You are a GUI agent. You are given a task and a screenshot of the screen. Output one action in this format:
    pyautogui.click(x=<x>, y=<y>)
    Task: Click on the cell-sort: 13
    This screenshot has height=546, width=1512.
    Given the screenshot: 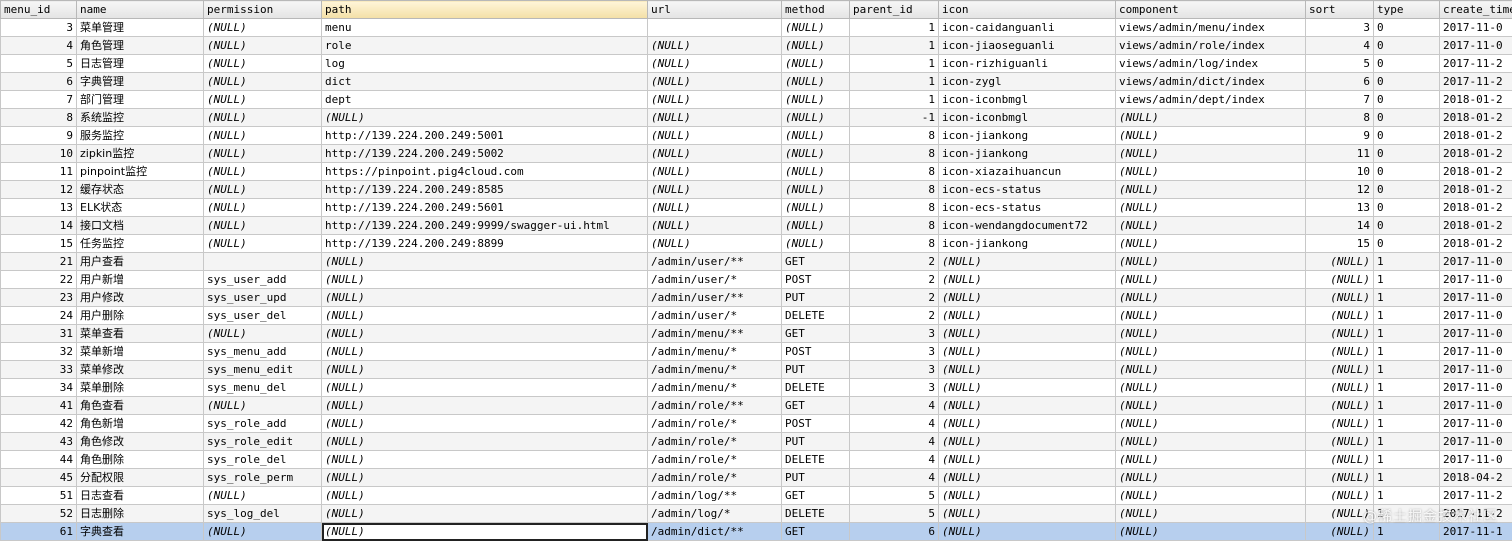 What is the action you would take?
    pyautogui.click(x=1339, y=207)
    